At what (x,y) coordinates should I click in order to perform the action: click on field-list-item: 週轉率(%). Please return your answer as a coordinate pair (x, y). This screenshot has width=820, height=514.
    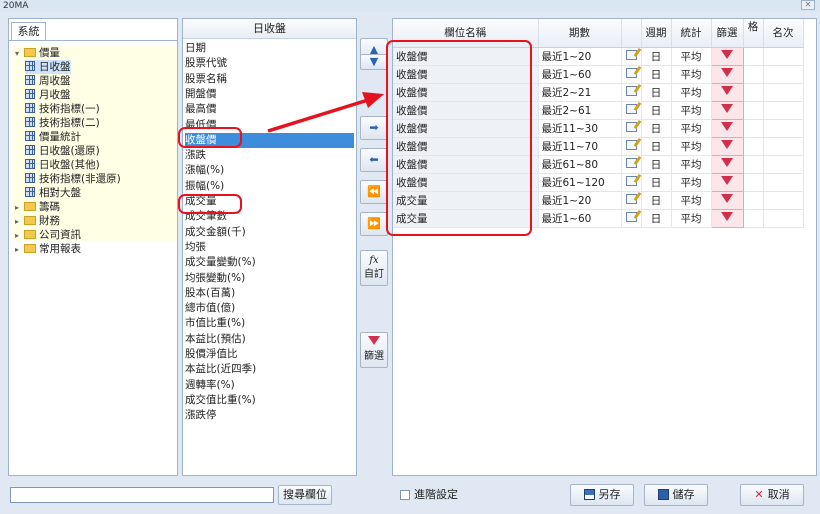
    Looking at the image, I should click on (269, 385).